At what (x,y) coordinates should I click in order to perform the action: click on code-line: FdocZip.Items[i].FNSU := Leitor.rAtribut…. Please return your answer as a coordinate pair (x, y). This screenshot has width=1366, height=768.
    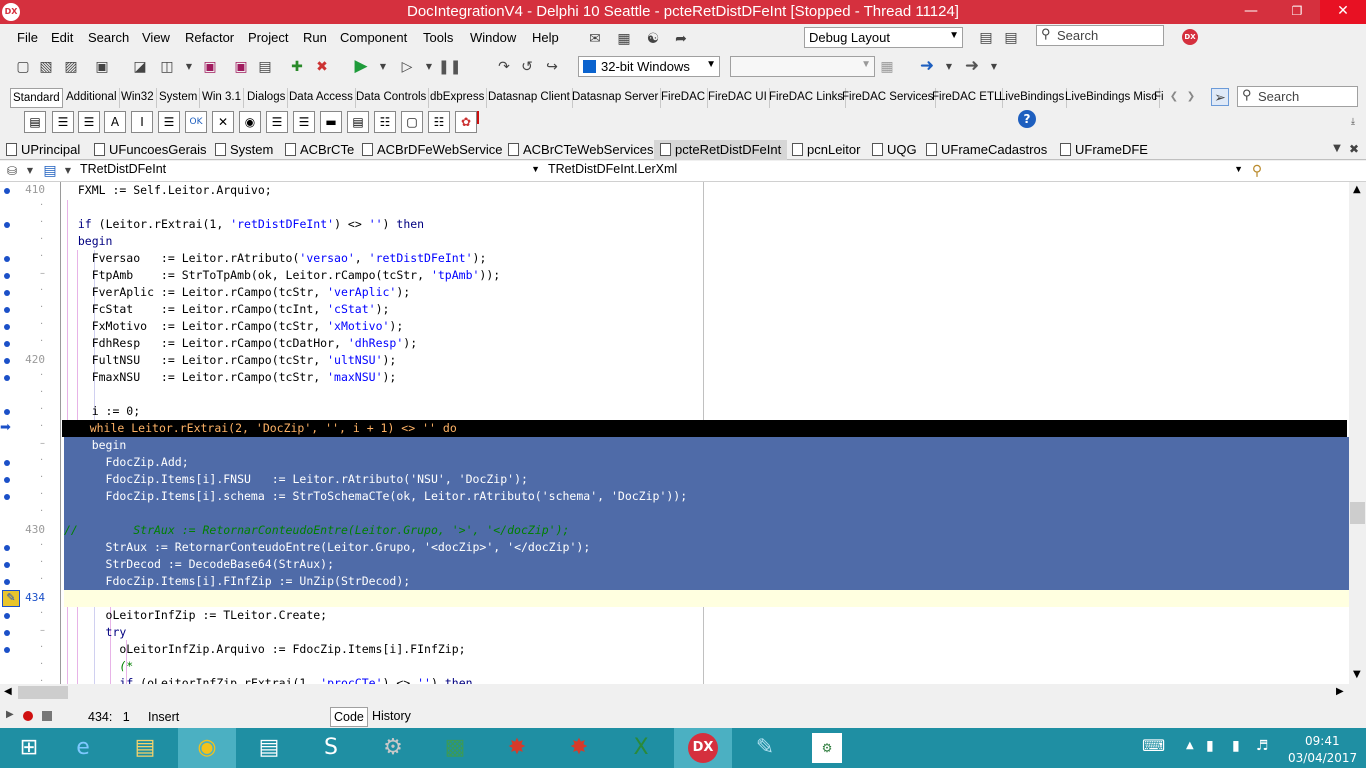
    Looking at the image, I should click on (706, 479).